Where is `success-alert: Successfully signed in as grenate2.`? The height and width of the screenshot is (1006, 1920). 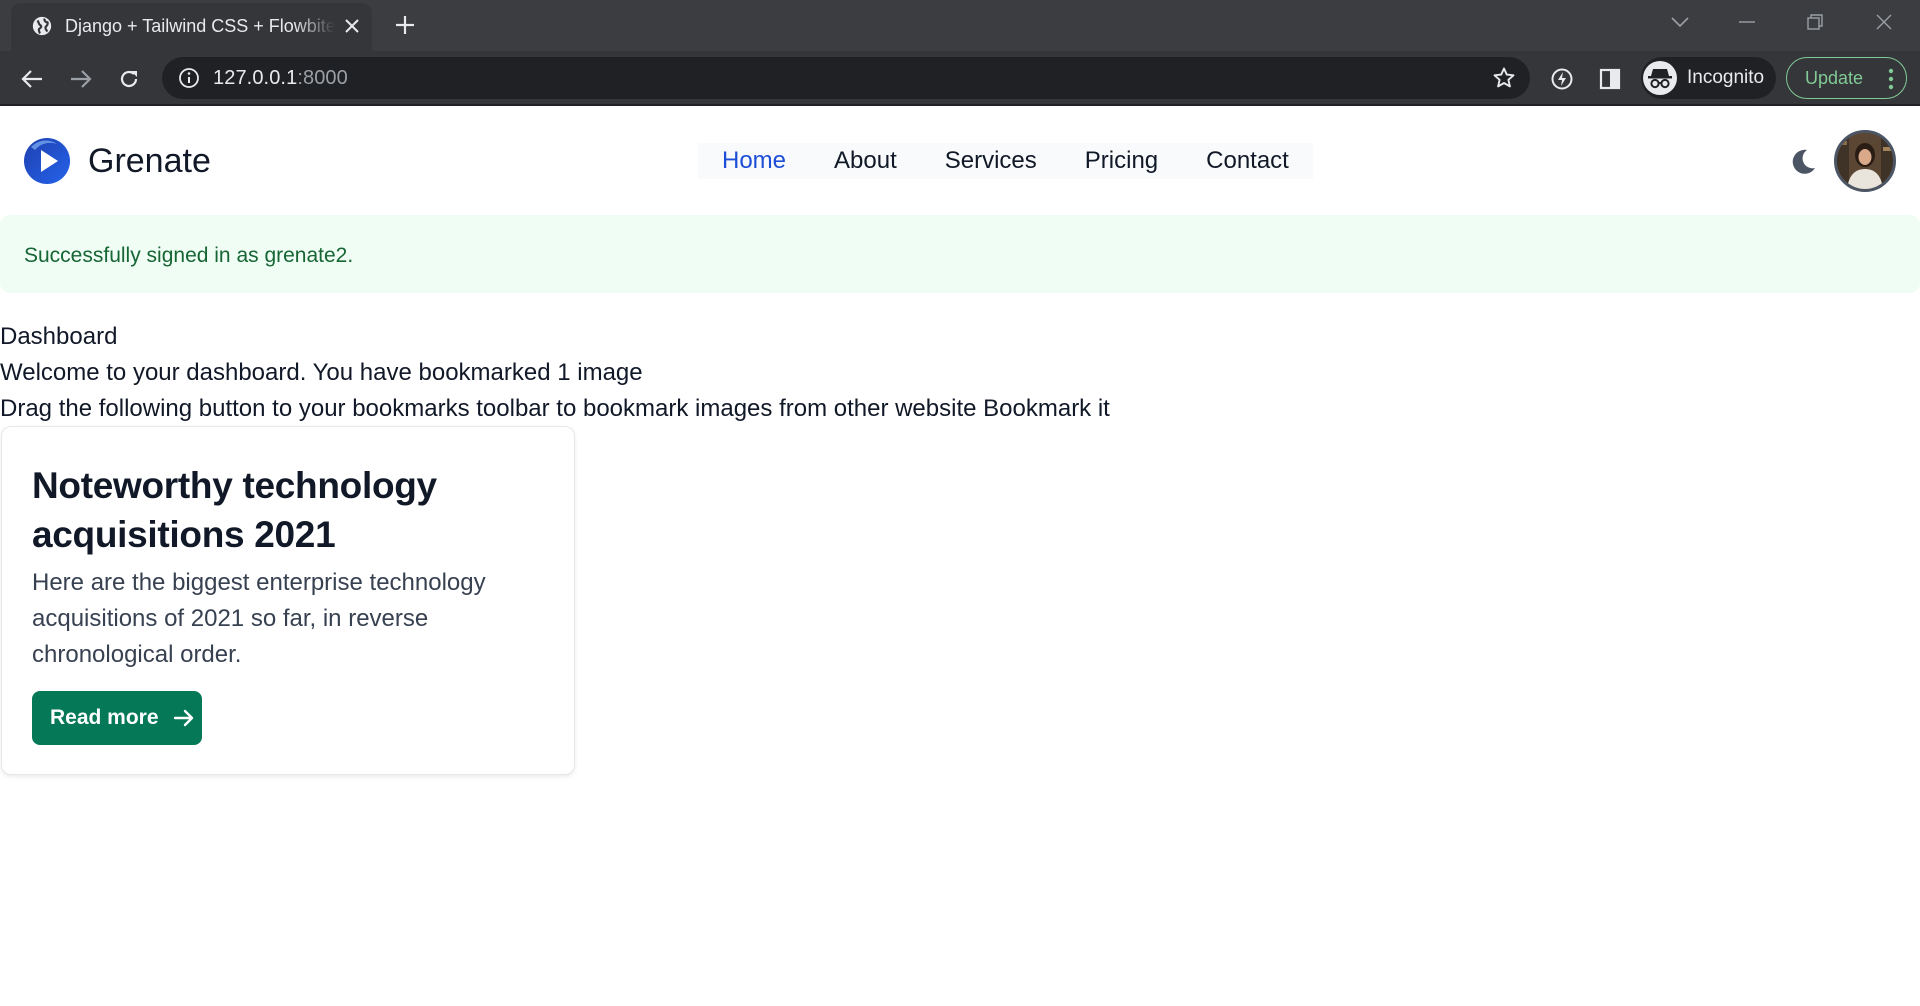 success-alert: Successfully signed in as grenate2. is located at coordinates (960, 254).